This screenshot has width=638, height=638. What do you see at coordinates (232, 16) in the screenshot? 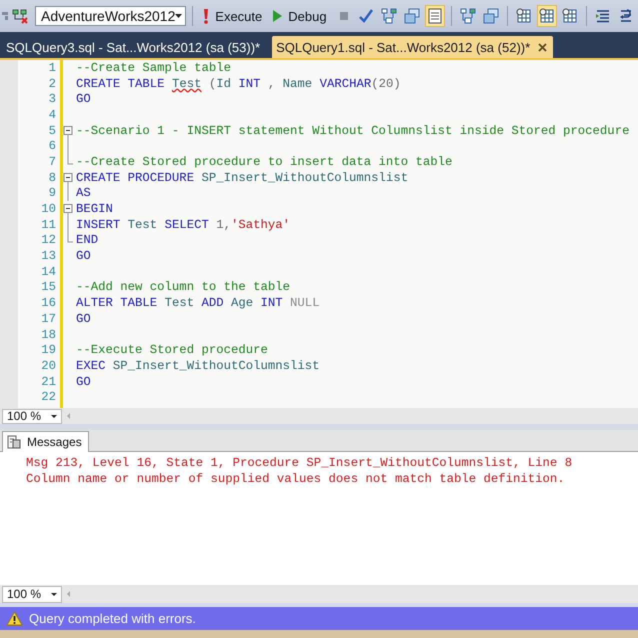
I see `execute-button: Execute` at bounding box center [232, 16].